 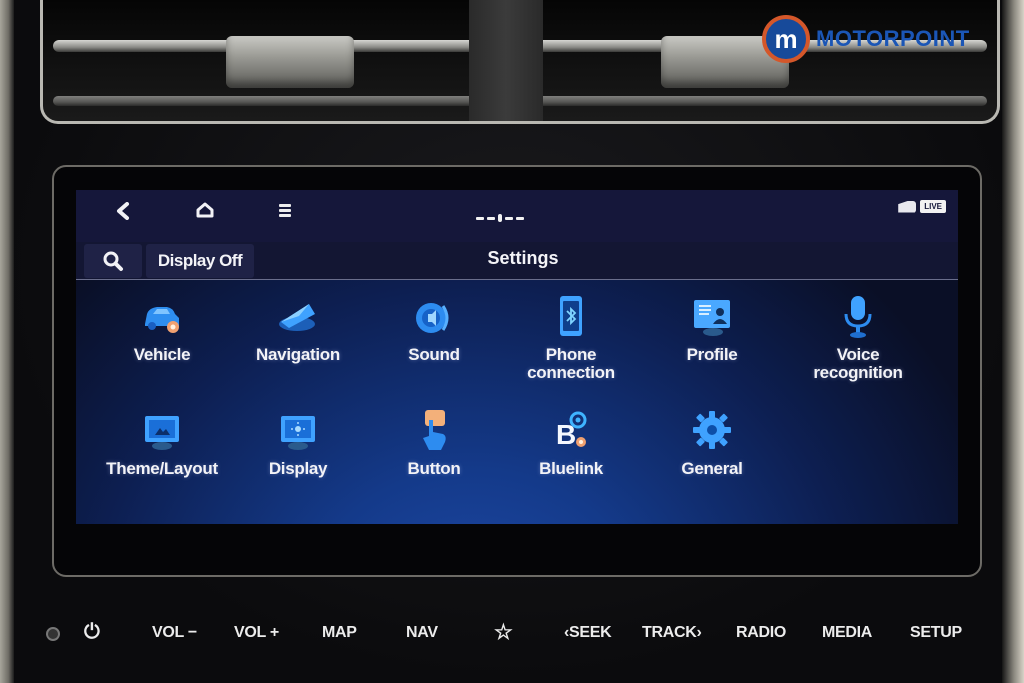 I want to click on settings-item-voice-recognition: Voice recognition, so click(x=858, y=337).